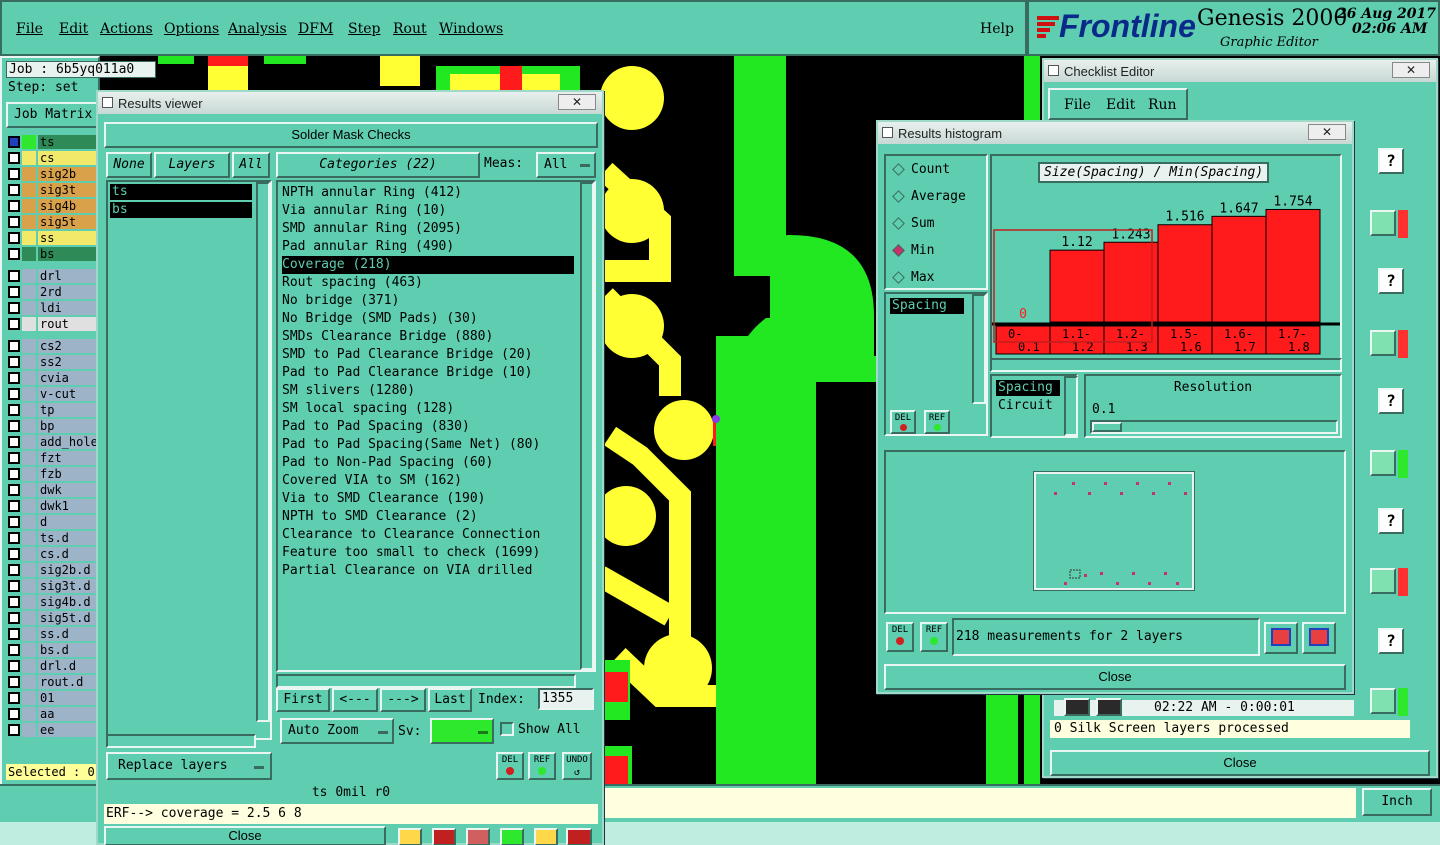 The height and width of the screenshot is (845, 1440). Describe the element at coordinates (251, 165) in the screenshot. I see `all-button: All` at that location.